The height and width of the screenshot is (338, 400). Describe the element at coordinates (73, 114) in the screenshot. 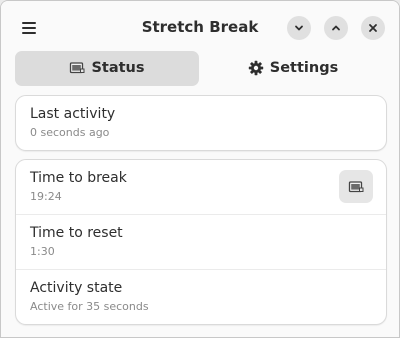

I see `last-activity-label: Last activity` at that location.